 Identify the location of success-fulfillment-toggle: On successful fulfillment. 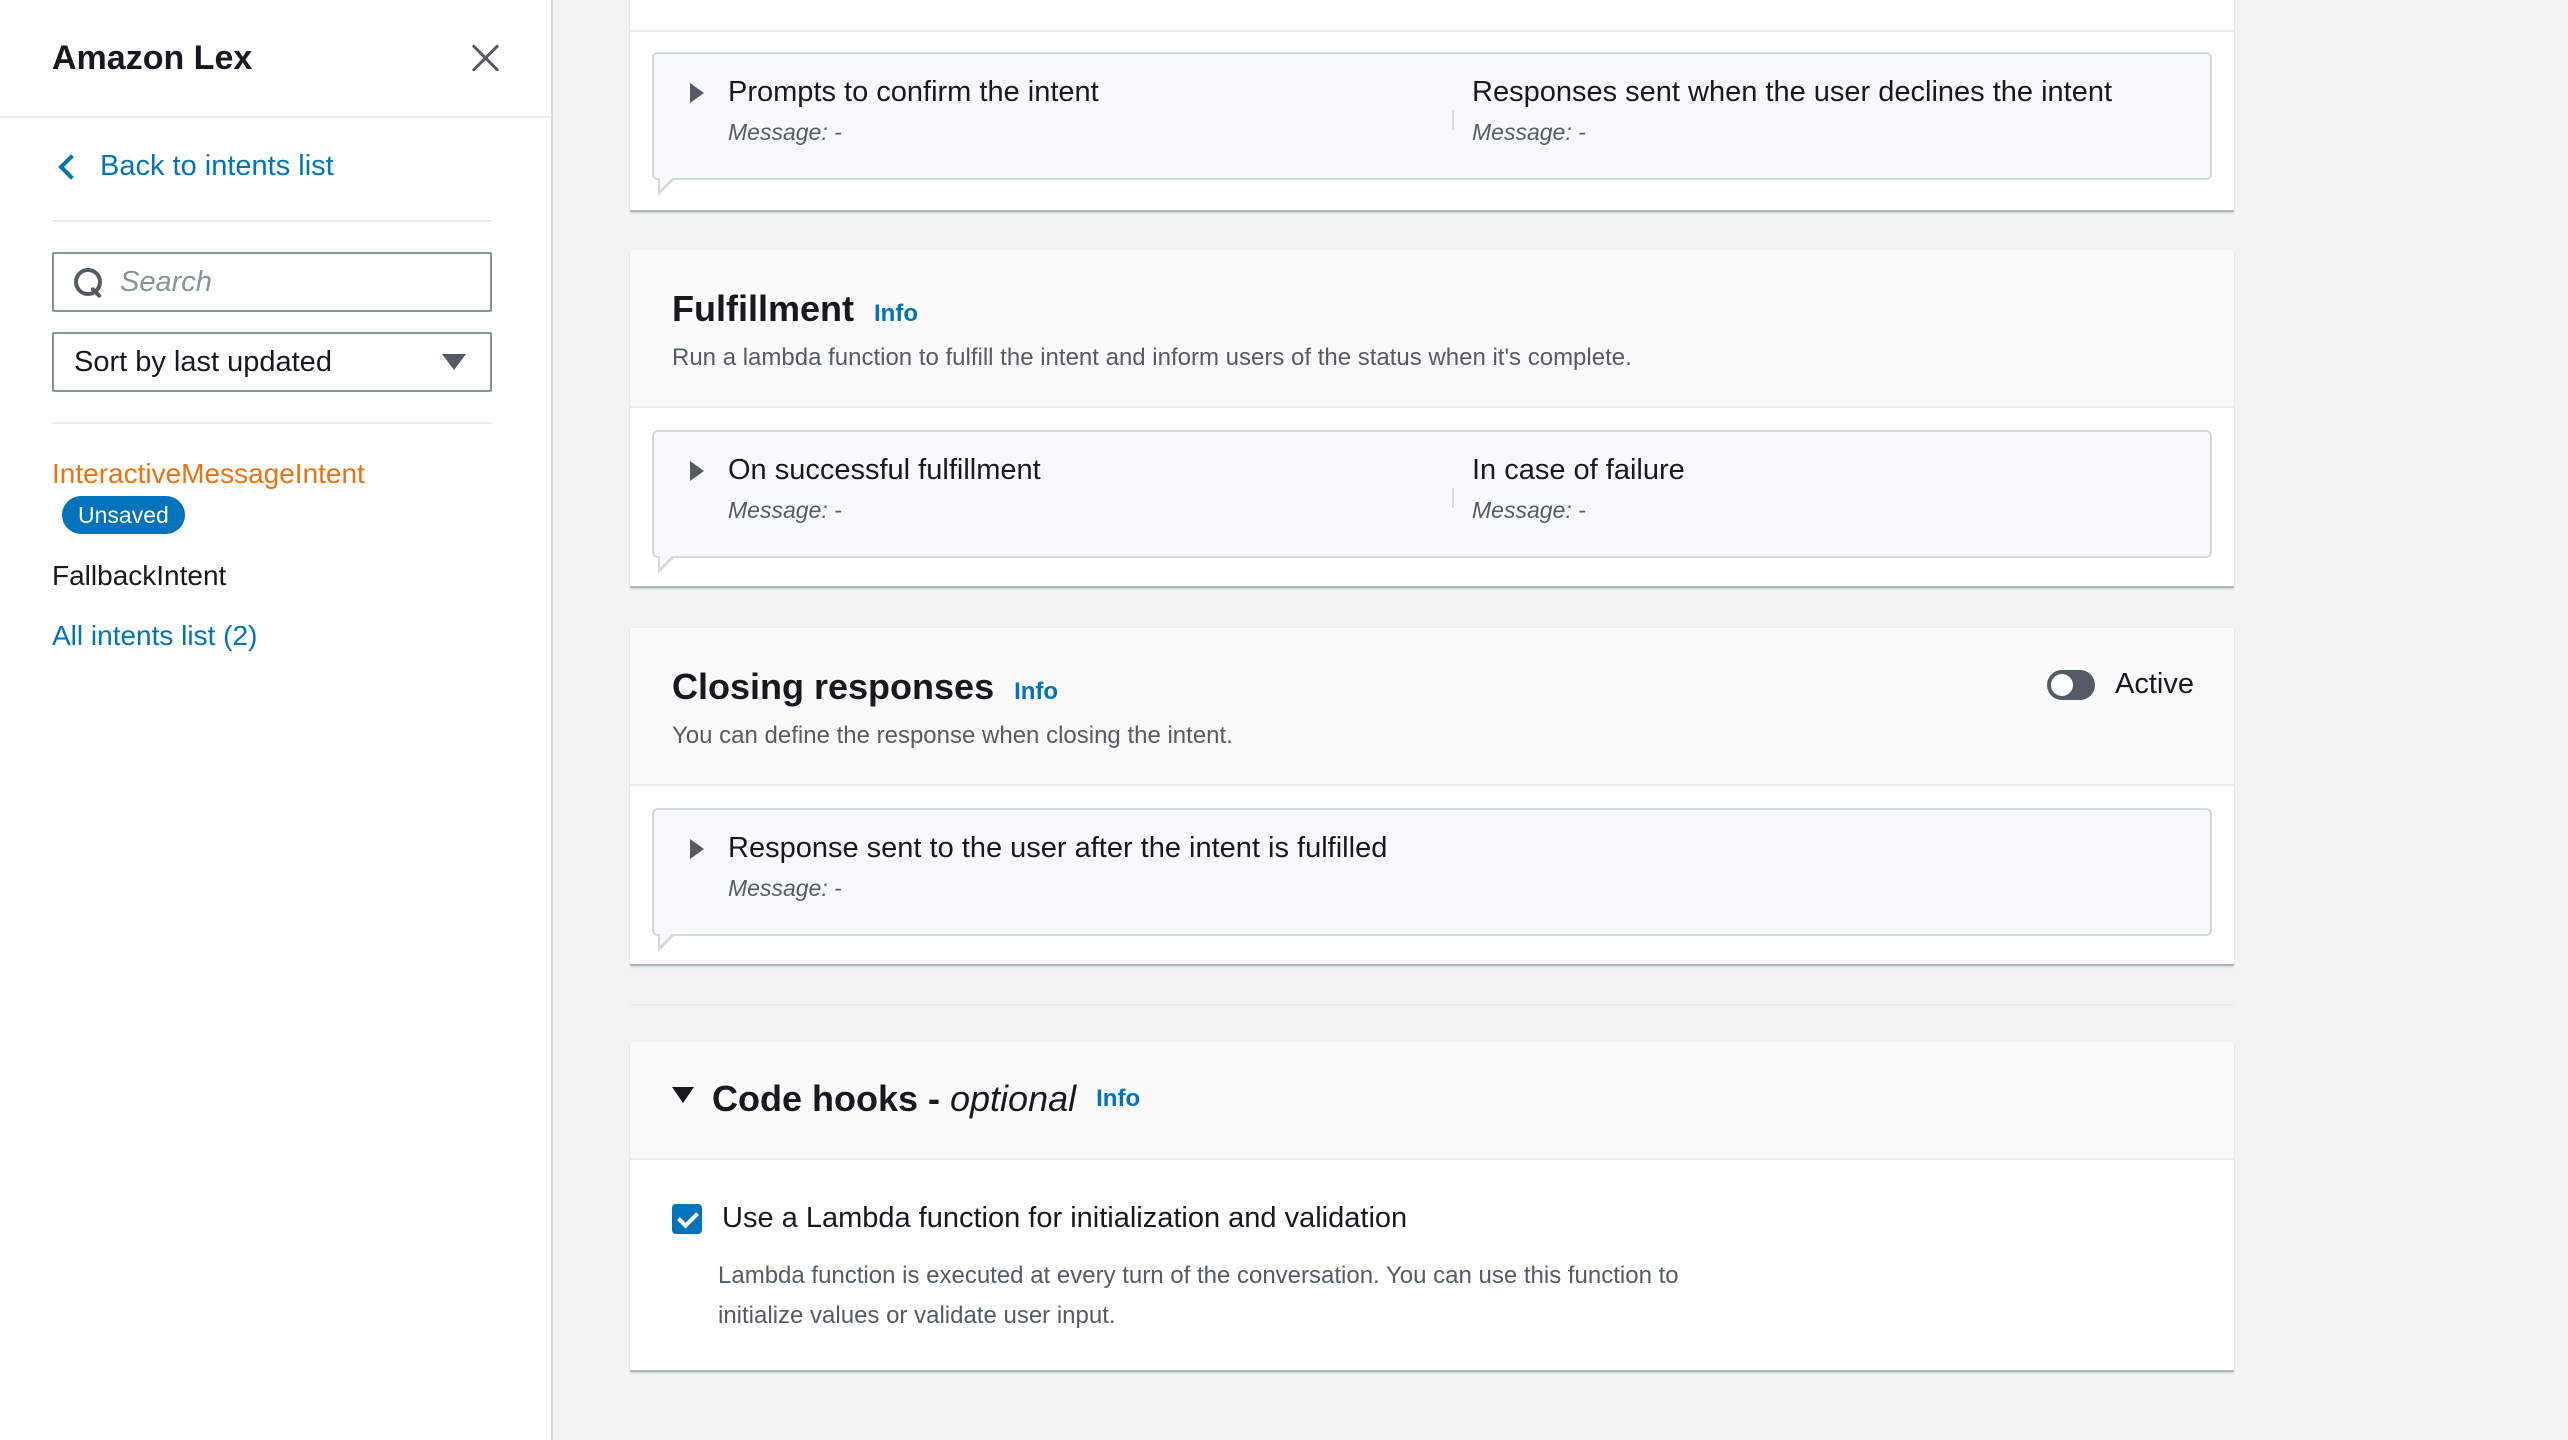
(865, 470).